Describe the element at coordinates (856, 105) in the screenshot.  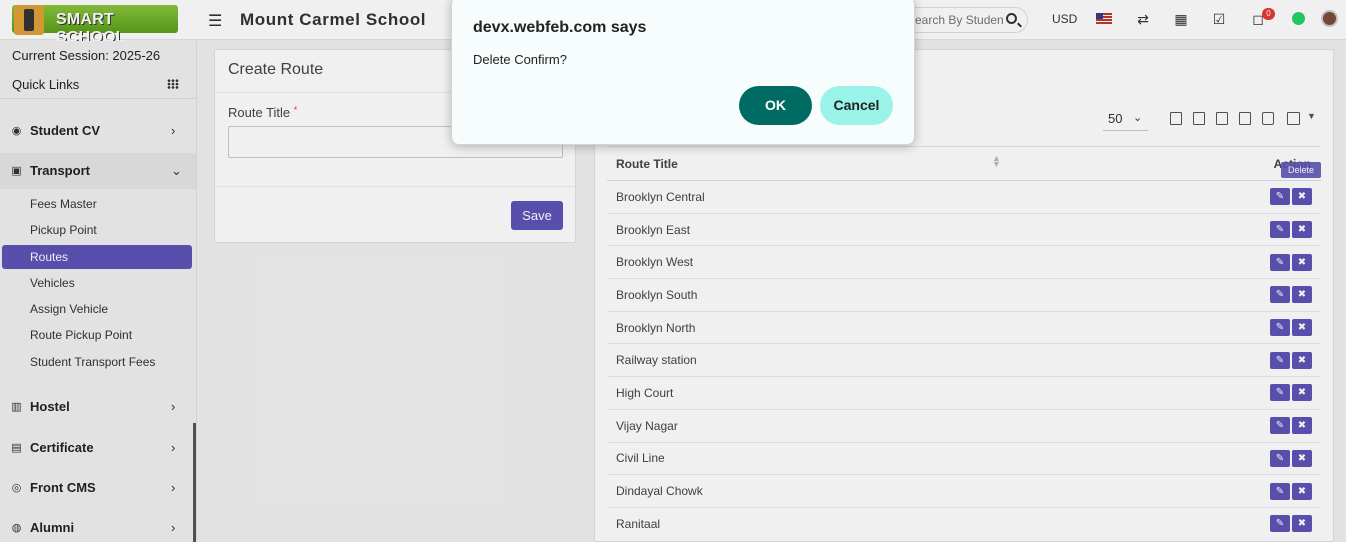
I see `cancel-button: Cancel` at that location.